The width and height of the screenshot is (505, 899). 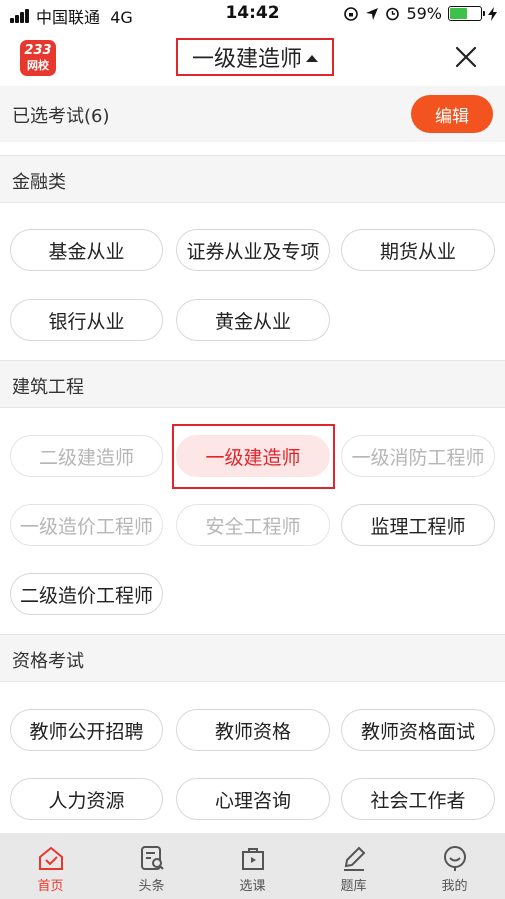 I want to click on exam-chip: 基金从业, so click(x=86, y=250).